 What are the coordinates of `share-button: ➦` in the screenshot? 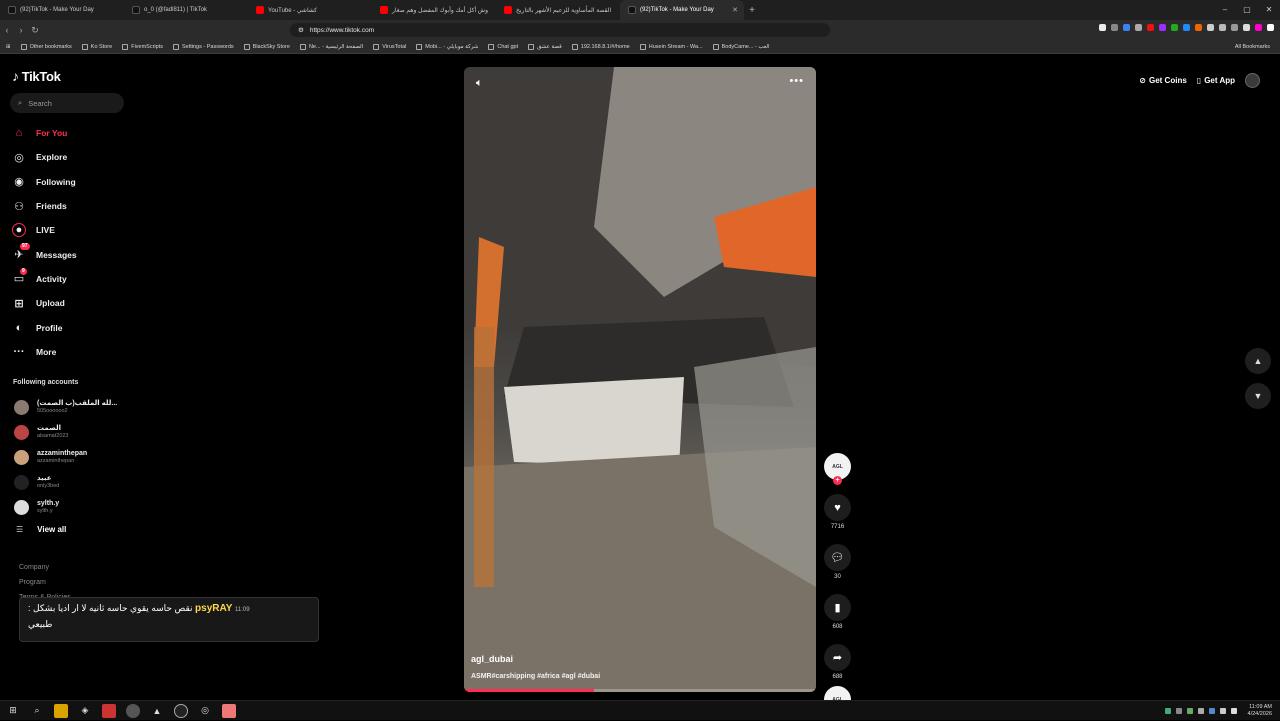 It's located at (837, 657).